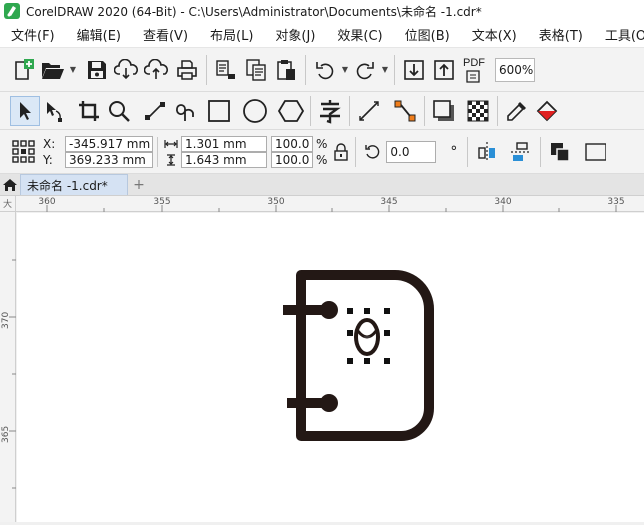  Describe the element at coordinates (185, 111) in the screenshot. I see `artistic-media-tool-button` at that location.